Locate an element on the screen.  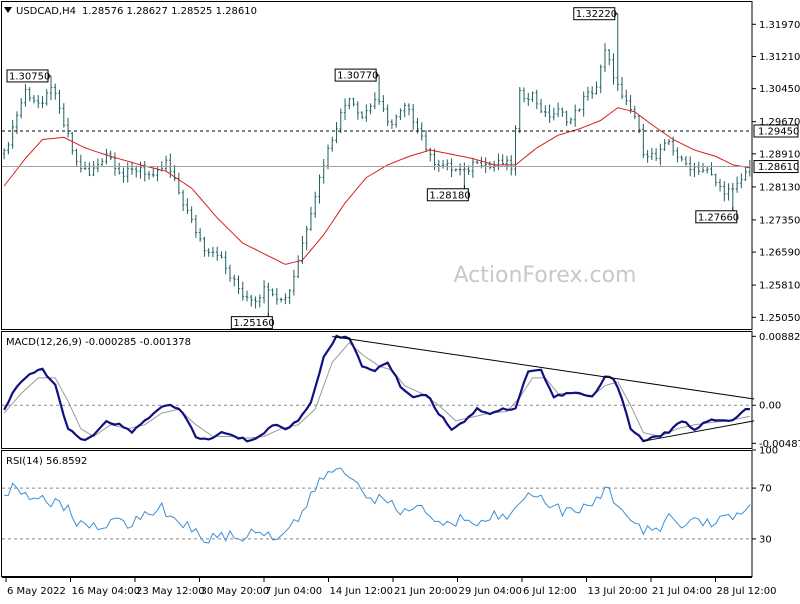
time-axis-label: 13 Jul 20:00 is located at coordinates (618, 591).